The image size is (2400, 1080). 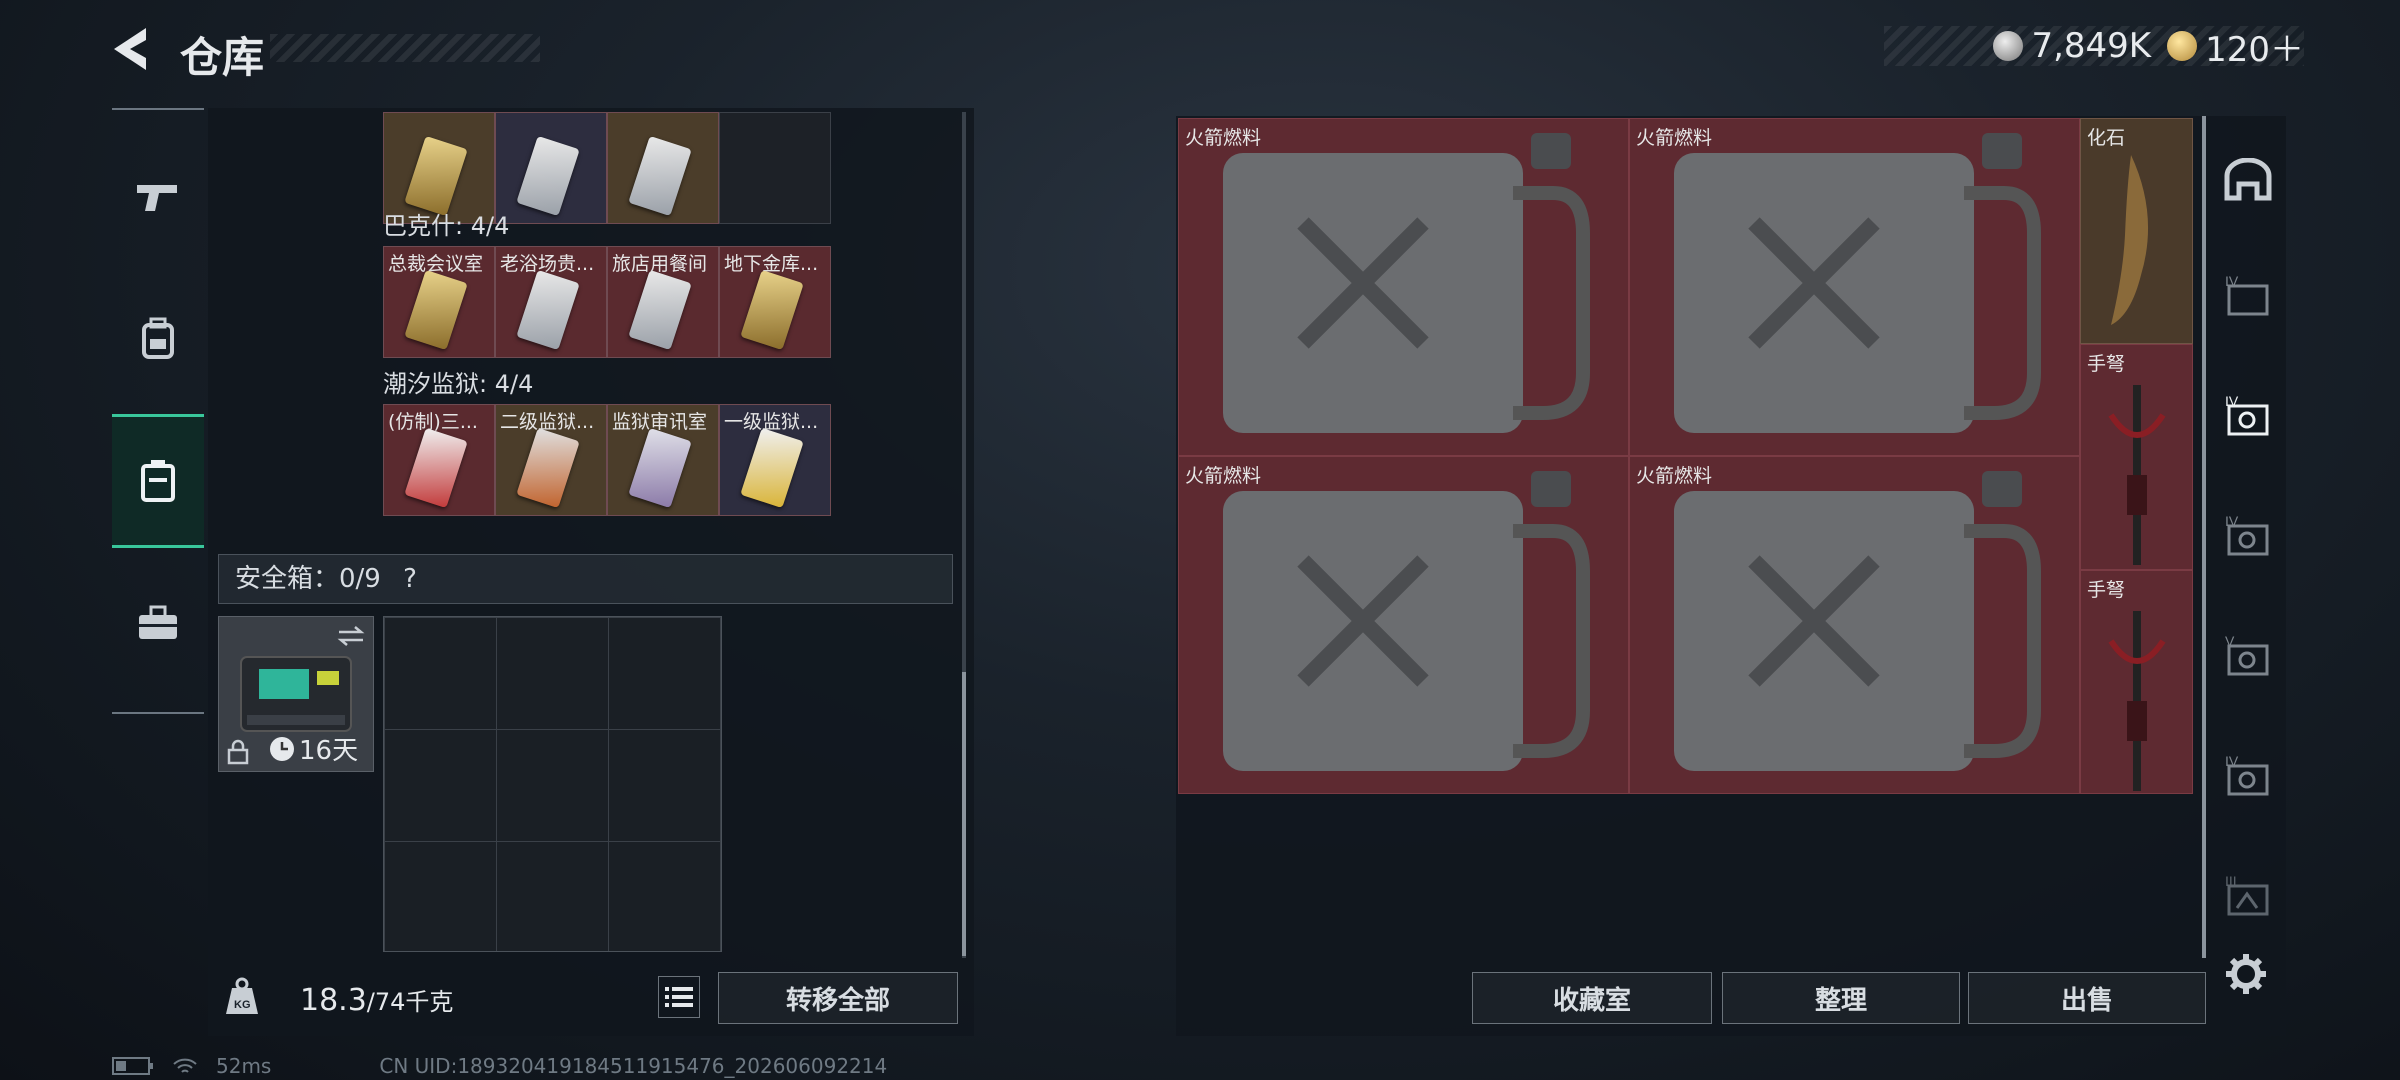 I want to click on transfer-all-button: 转移全部, so click(x=838, y=998).